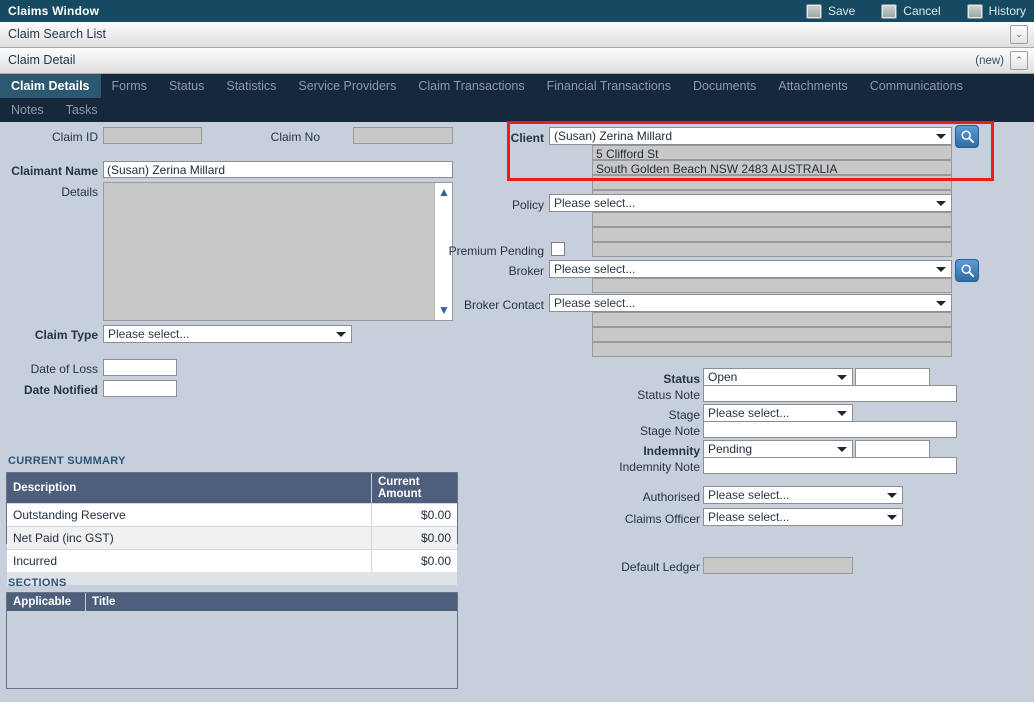 This screenshot has height=702, width=1034. What do you see at coordinates (526, 271) in the screenshot?
I see `broker-label: Broker` at bounding box center [526, 271].